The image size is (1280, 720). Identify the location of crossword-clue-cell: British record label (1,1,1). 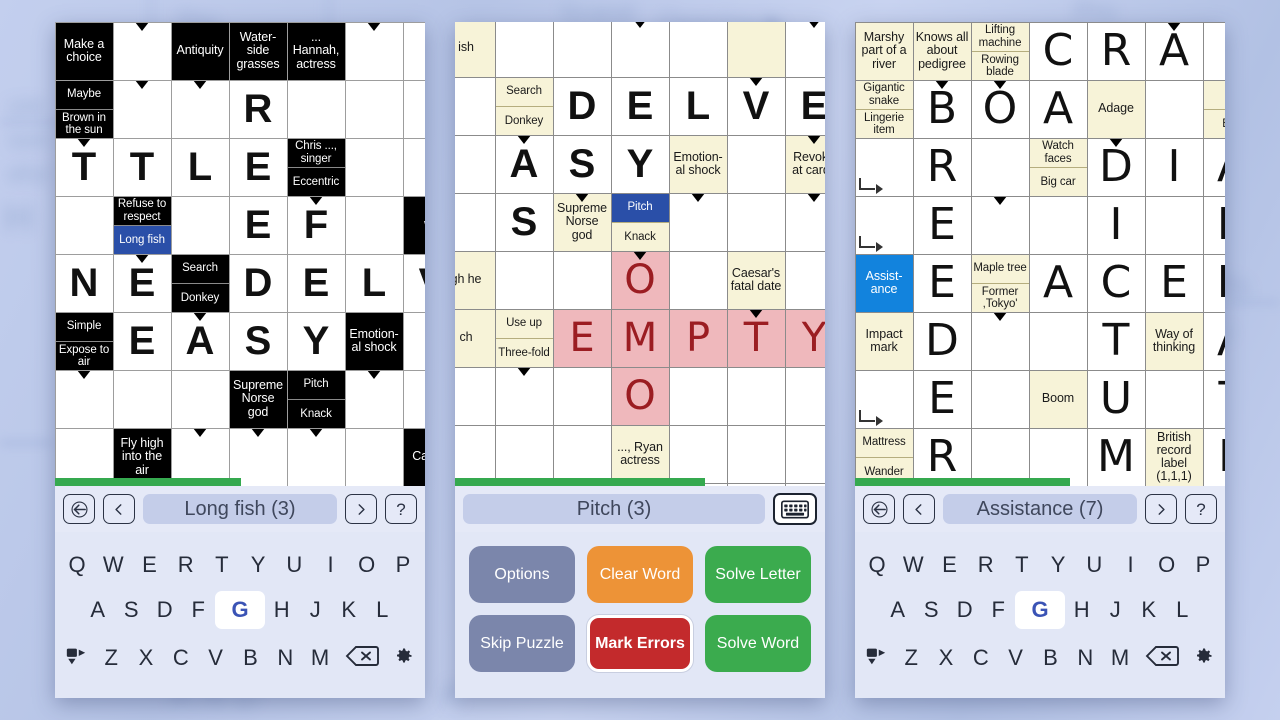
(1174, 457).